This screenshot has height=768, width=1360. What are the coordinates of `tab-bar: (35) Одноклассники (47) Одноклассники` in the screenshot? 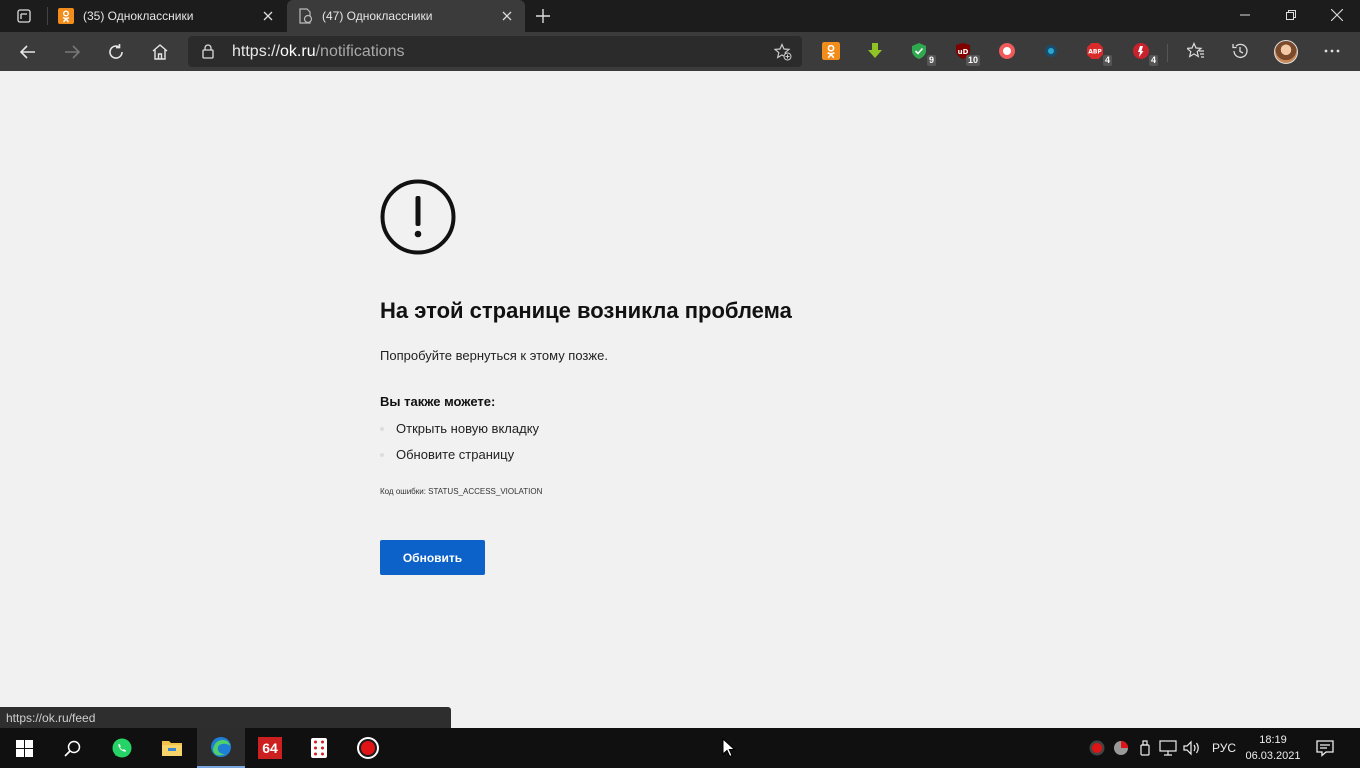 It's located at (680, 16).